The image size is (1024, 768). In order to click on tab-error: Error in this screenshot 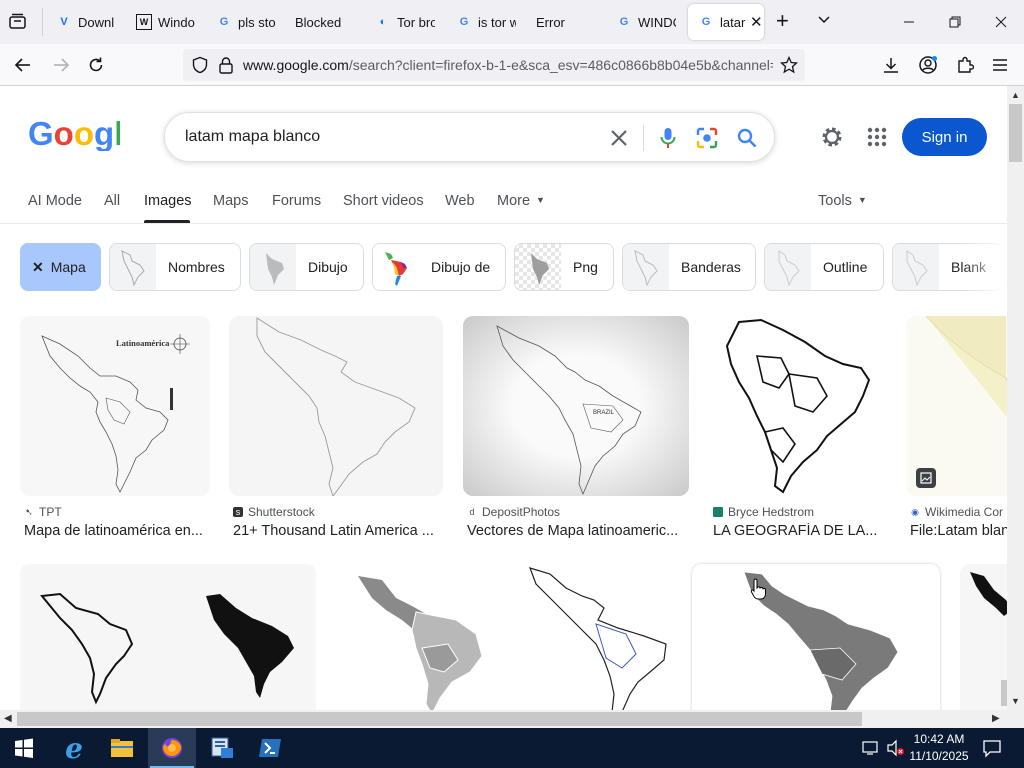, I will do `click(566, 22)`.